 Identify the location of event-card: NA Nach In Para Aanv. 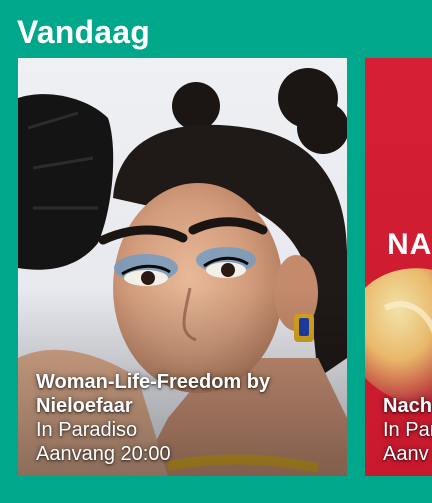
(398, 267).